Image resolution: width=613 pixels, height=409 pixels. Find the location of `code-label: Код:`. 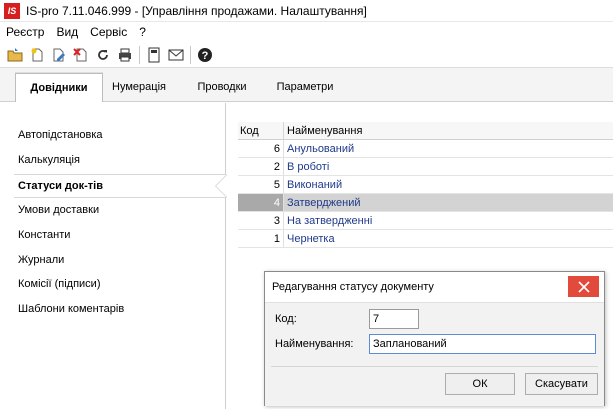

code-label: Код: is located at coordinates (286, 319).